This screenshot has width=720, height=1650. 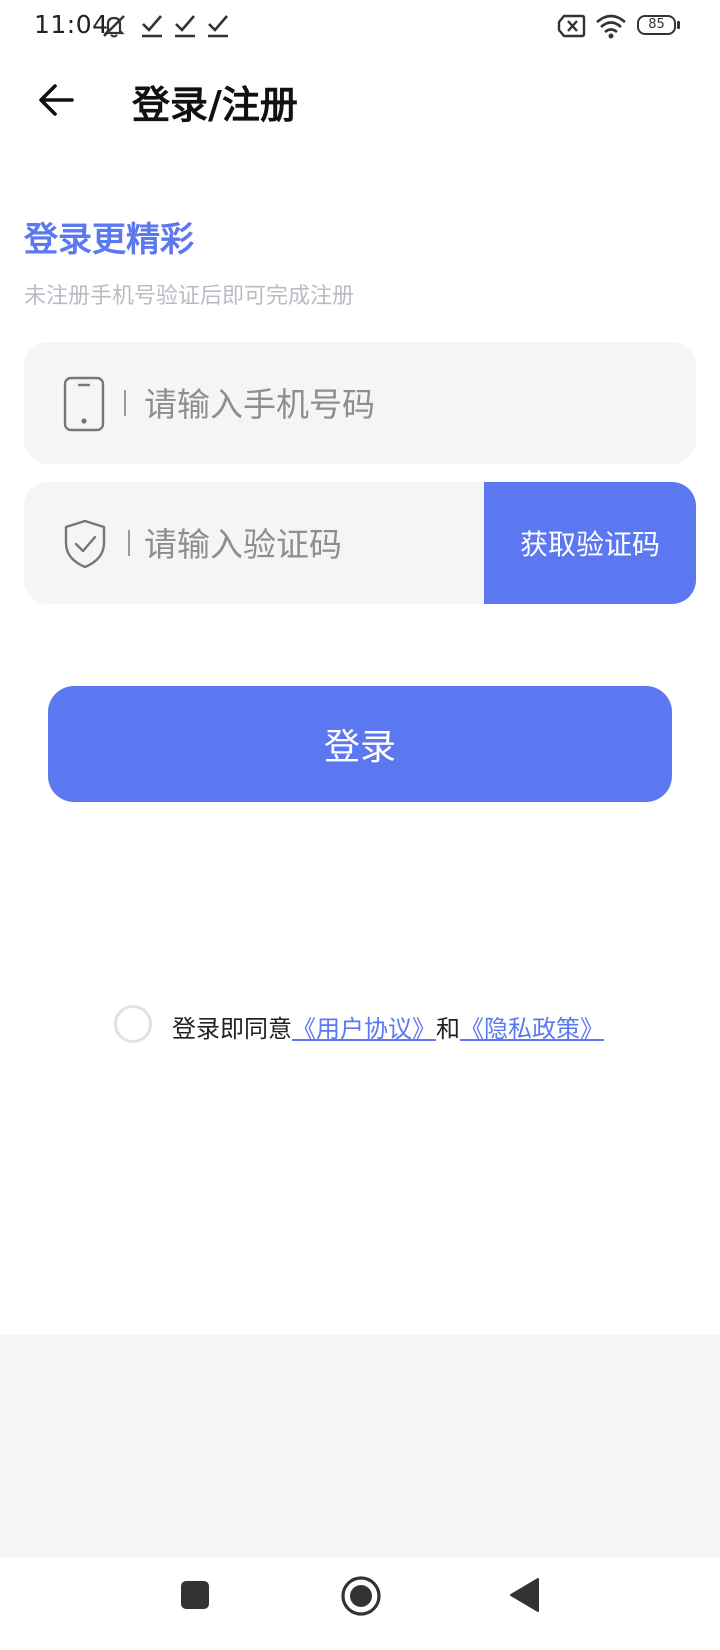 I want to click on battery-tip, so click(x=678, y=25).